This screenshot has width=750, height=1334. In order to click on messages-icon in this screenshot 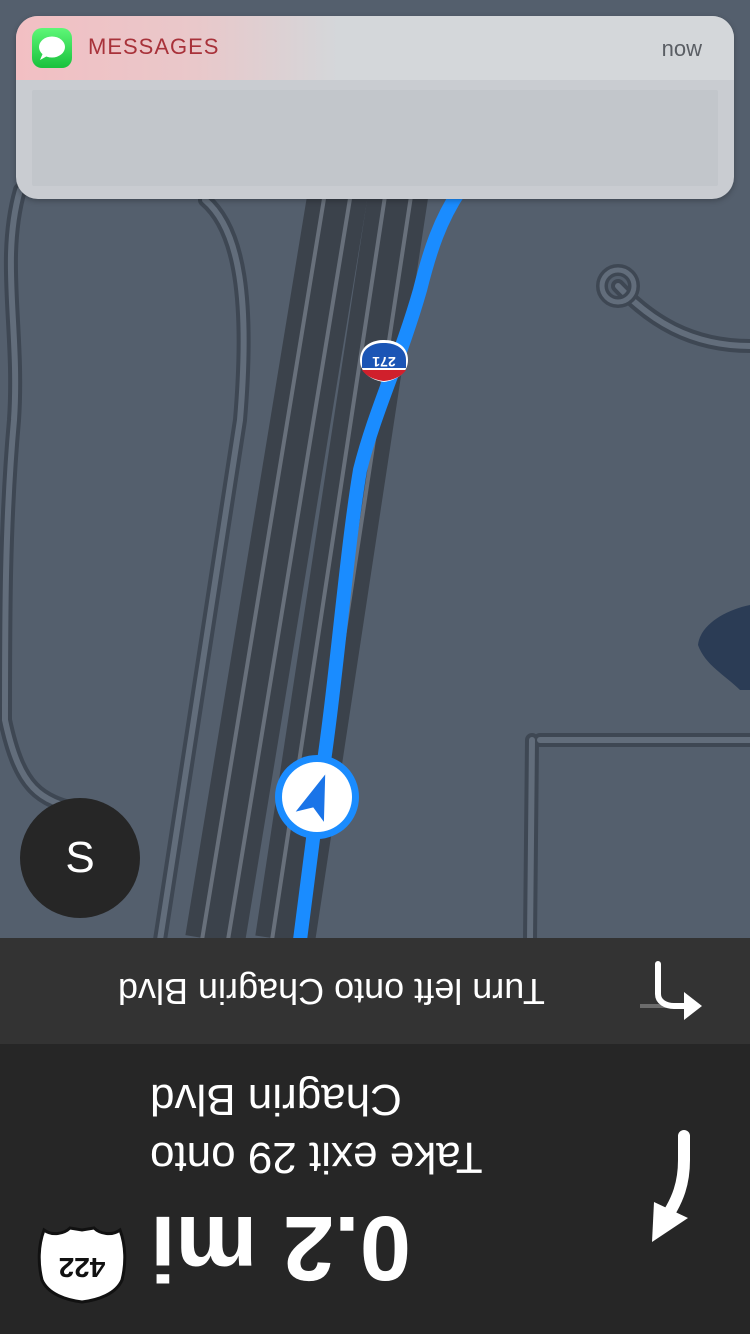, I will do `click(52, 48)`.